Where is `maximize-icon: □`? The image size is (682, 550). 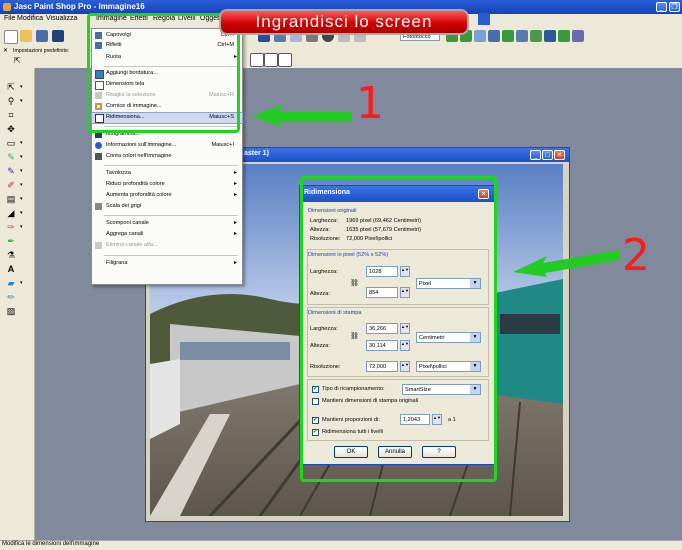
maximize-icon: □ is located at coordinates (547, 155).